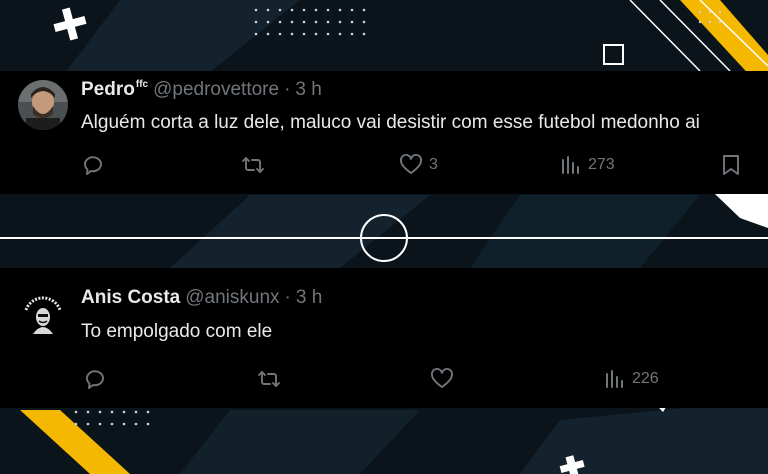 The width and height of the screenshot is (768, 474). Describe the element at coordinates (142, 84) in the screenshot. I see `name-superscript: ffc` at that location.